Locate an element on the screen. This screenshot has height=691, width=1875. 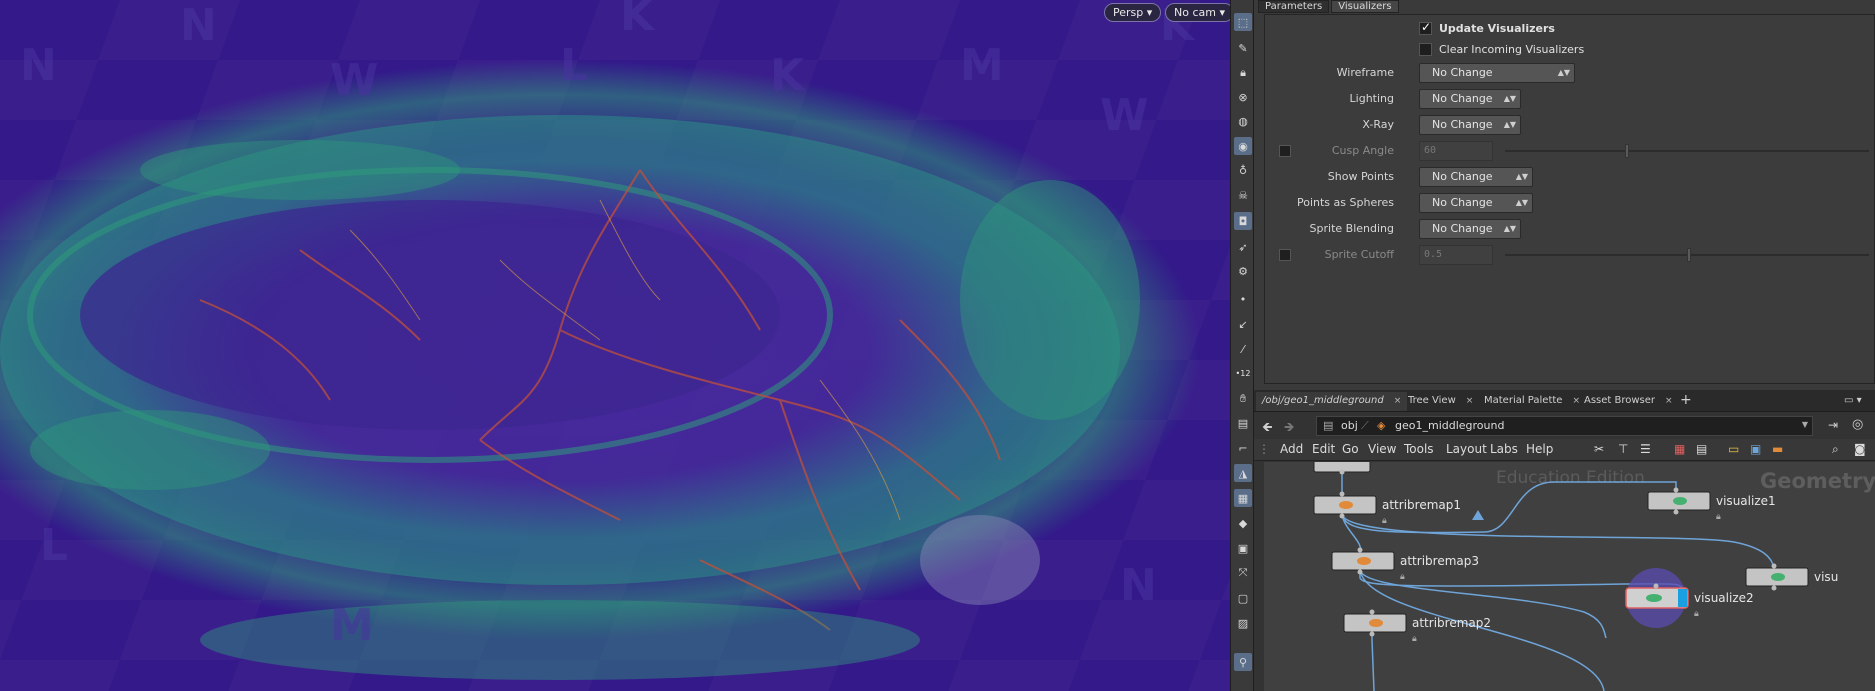
ruler-icon: ⌐ is located at coordinates (1243, 448).